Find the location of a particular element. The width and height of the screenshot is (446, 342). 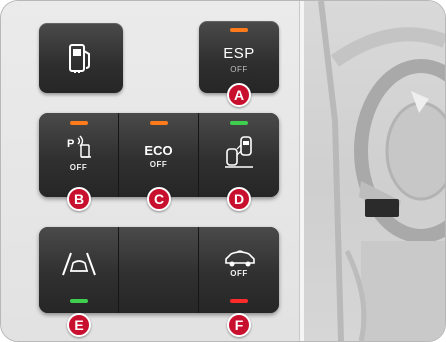

blind-spot-led is located at coordinates (239, 123).